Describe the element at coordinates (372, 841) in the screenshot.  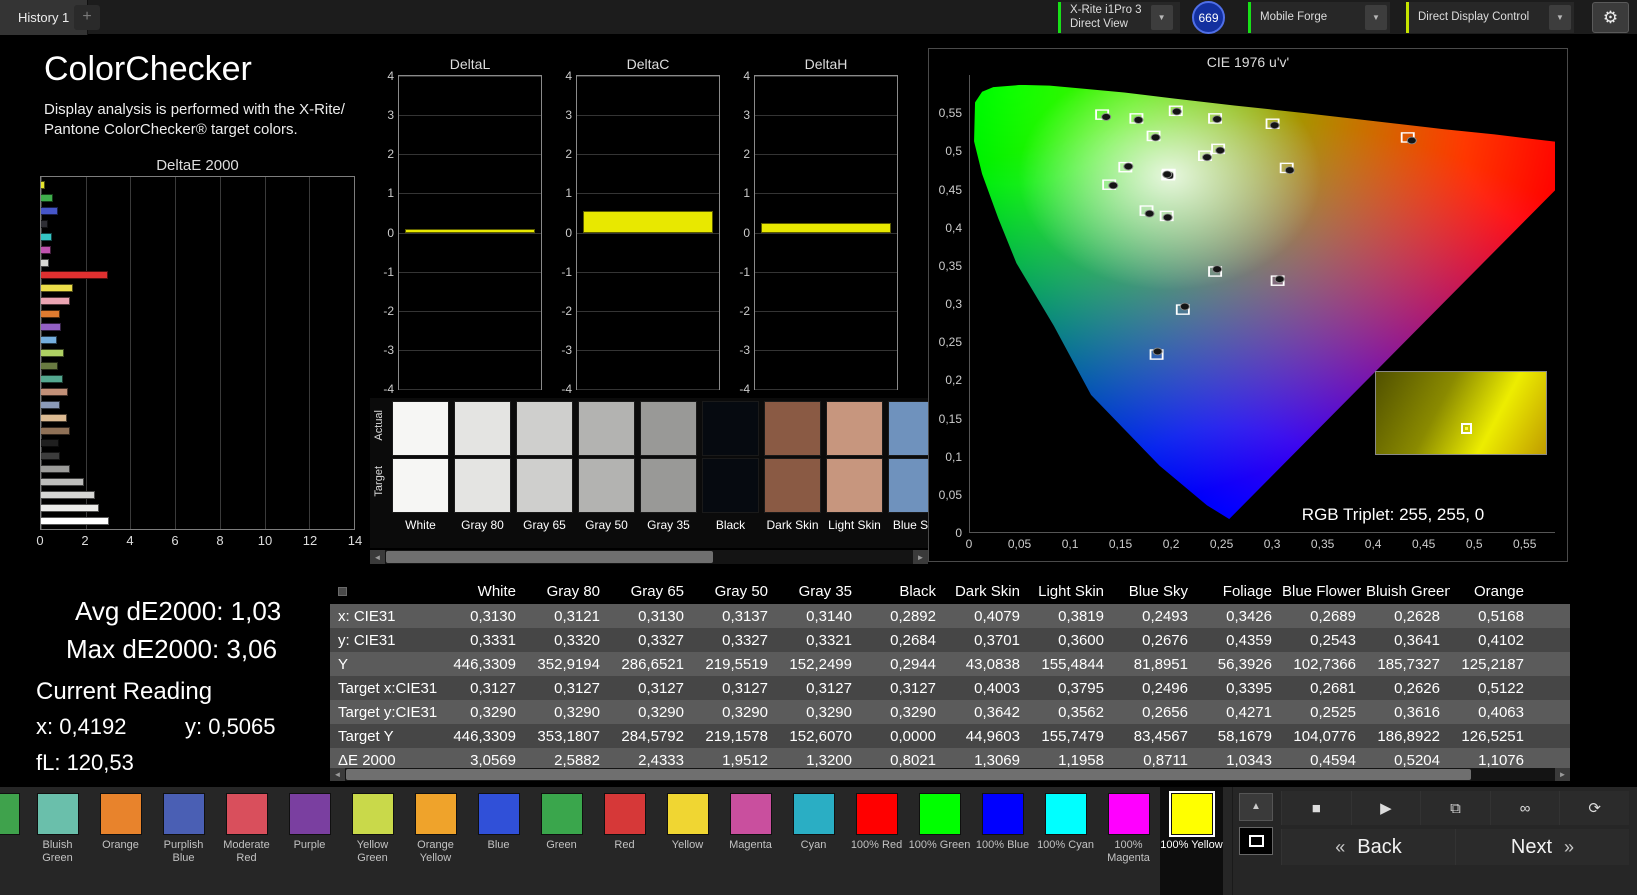
I see `patch-button-yellow-green: Yellow Green` at that location.